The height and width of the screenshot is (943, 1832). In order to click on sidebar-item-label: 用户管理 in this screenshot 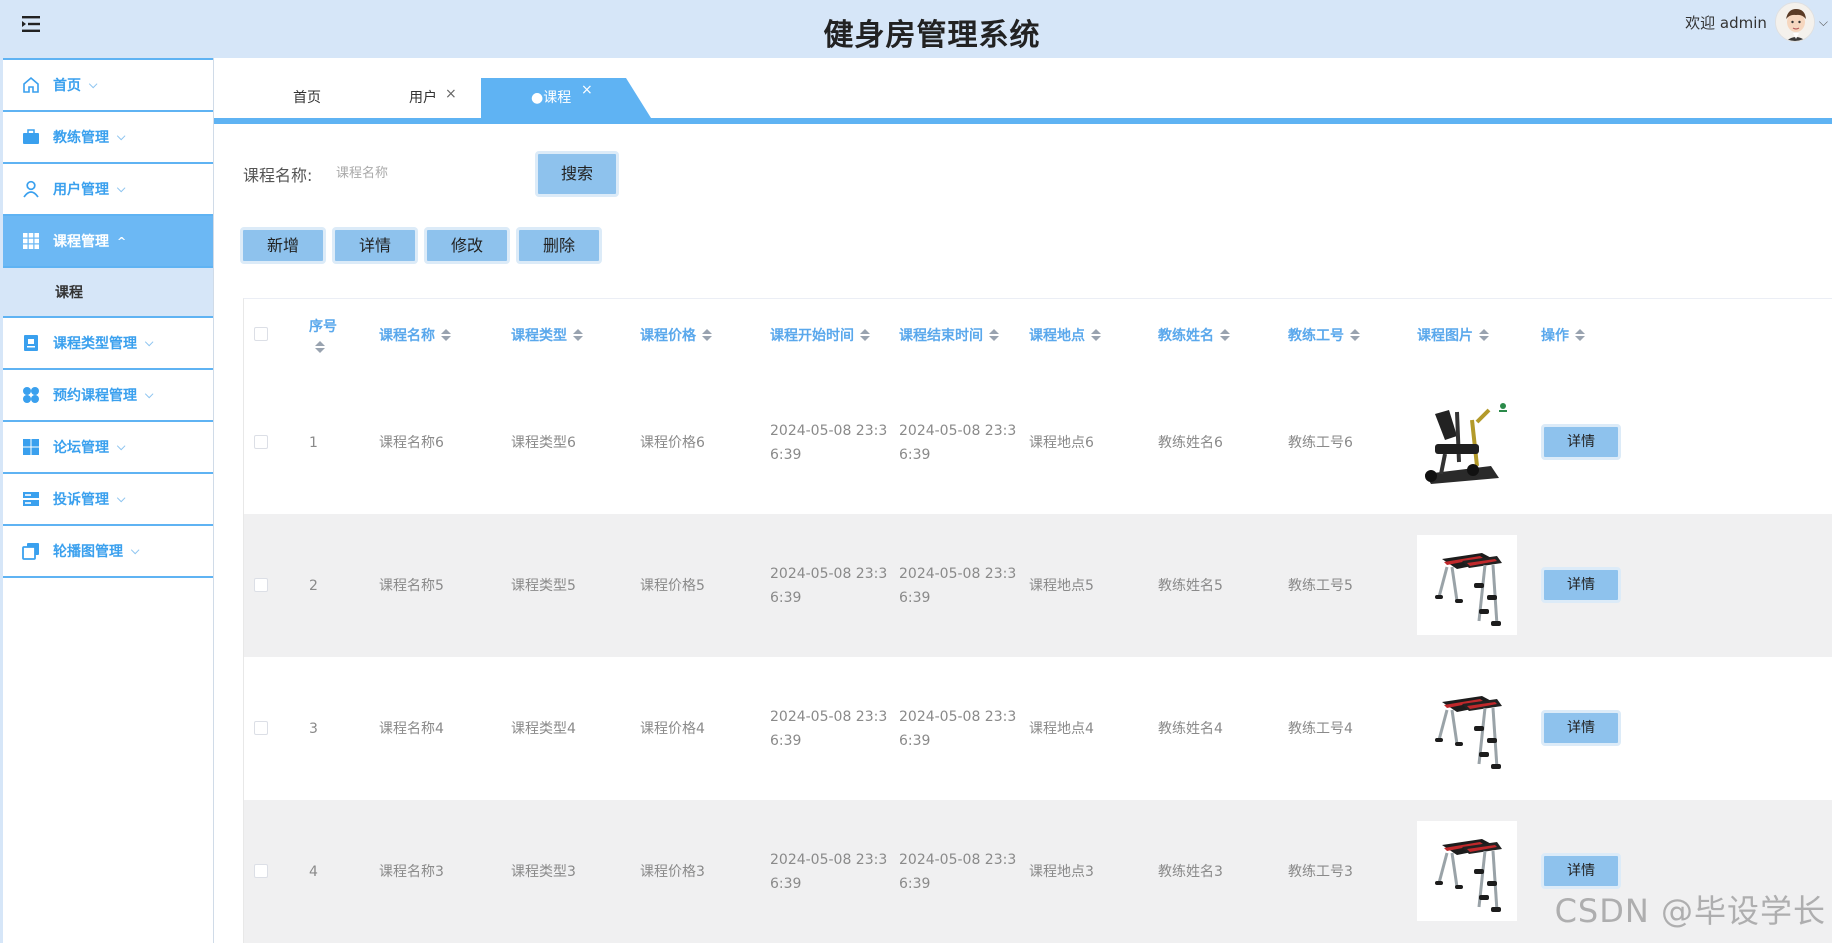, I will do `click(81, 190)`.